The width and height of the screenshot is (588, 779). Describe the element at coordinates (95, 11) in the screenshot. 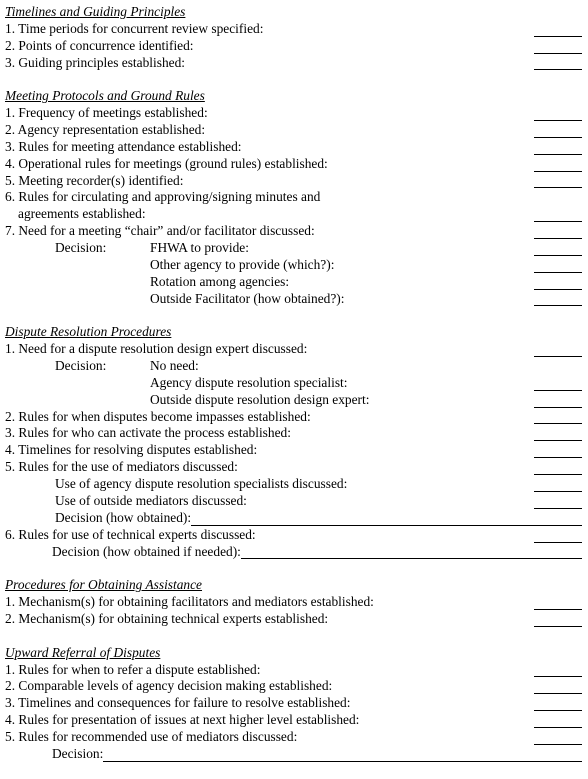

I see `section-title: Timelines and Guiding Principles` at that location.